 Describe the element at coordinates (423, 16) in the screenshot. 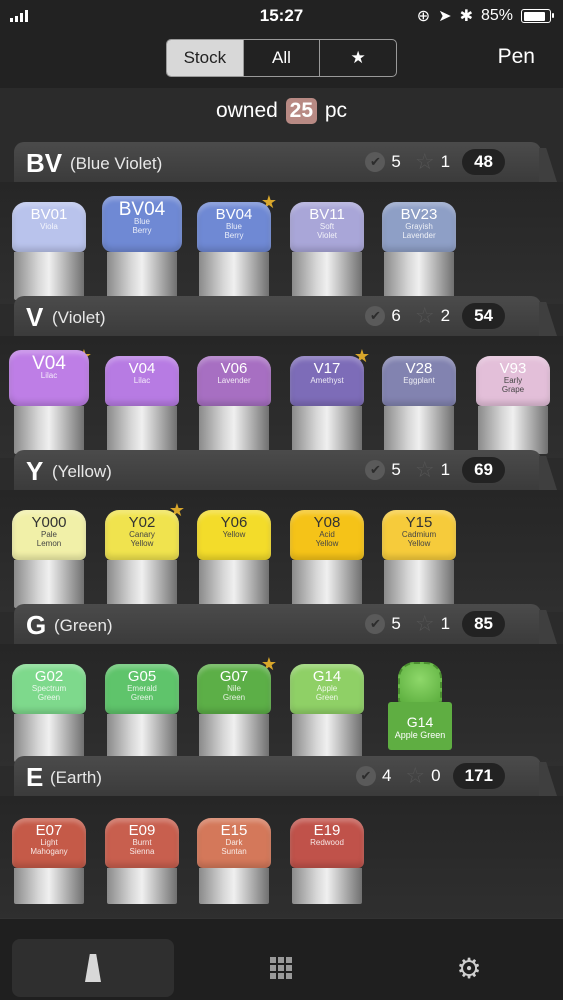

I see `rotation-lock-icon: ⊕` at that location.